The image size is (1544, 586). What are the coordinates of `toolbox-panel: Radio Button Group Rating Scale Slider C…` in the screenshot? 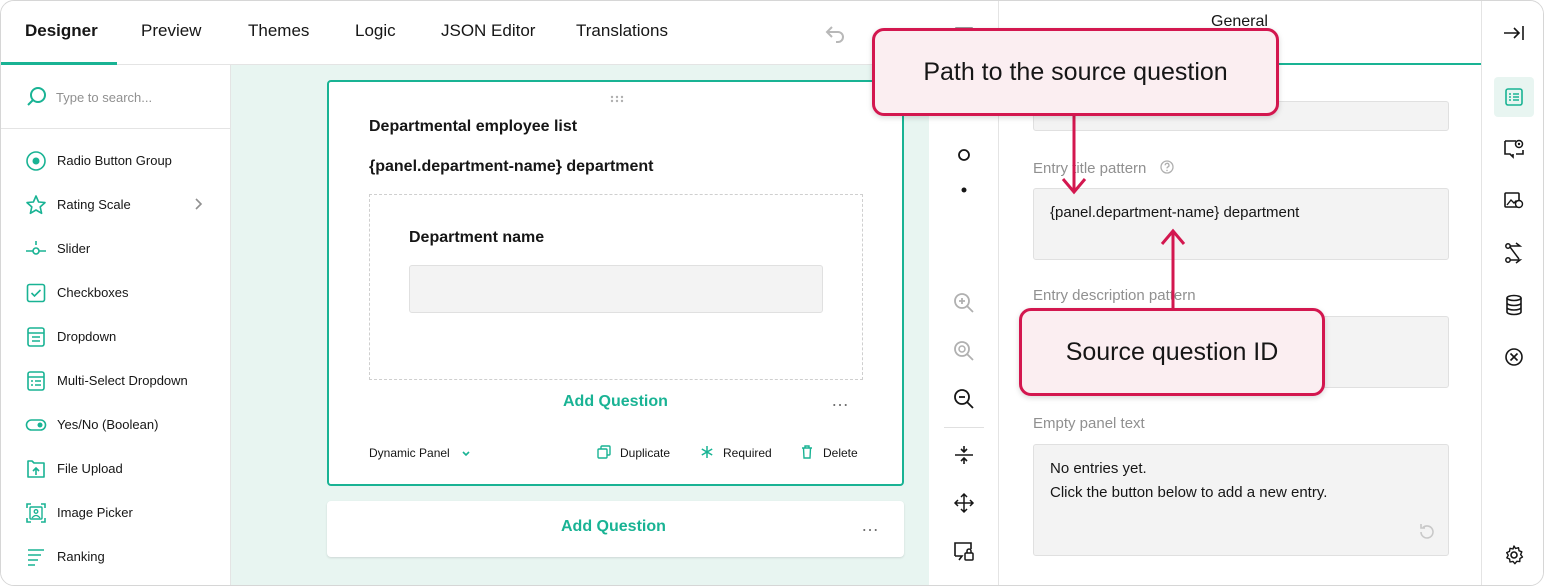 It's located at (116, 325).